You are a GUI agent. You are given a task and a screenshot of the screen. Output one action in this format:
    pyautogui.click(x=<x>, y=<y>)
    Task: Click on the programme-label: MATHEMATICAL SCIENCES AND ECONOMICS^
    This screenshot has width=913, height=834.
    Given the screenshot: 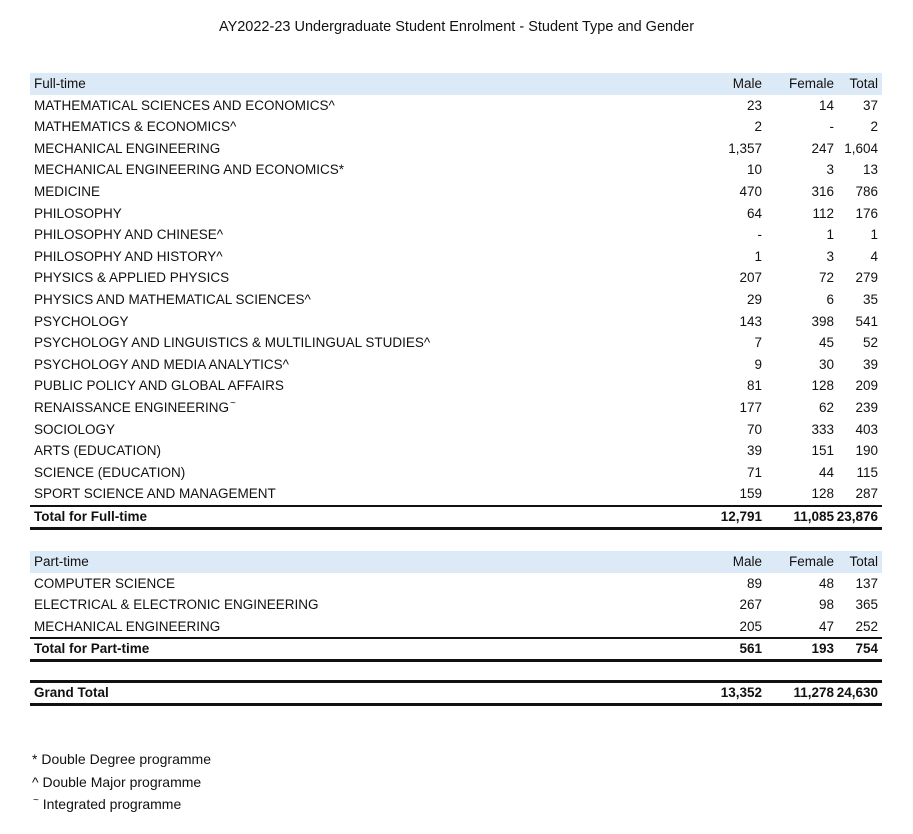 What is the action you would take?
    pyautogui.click(x=184, y=105)
    